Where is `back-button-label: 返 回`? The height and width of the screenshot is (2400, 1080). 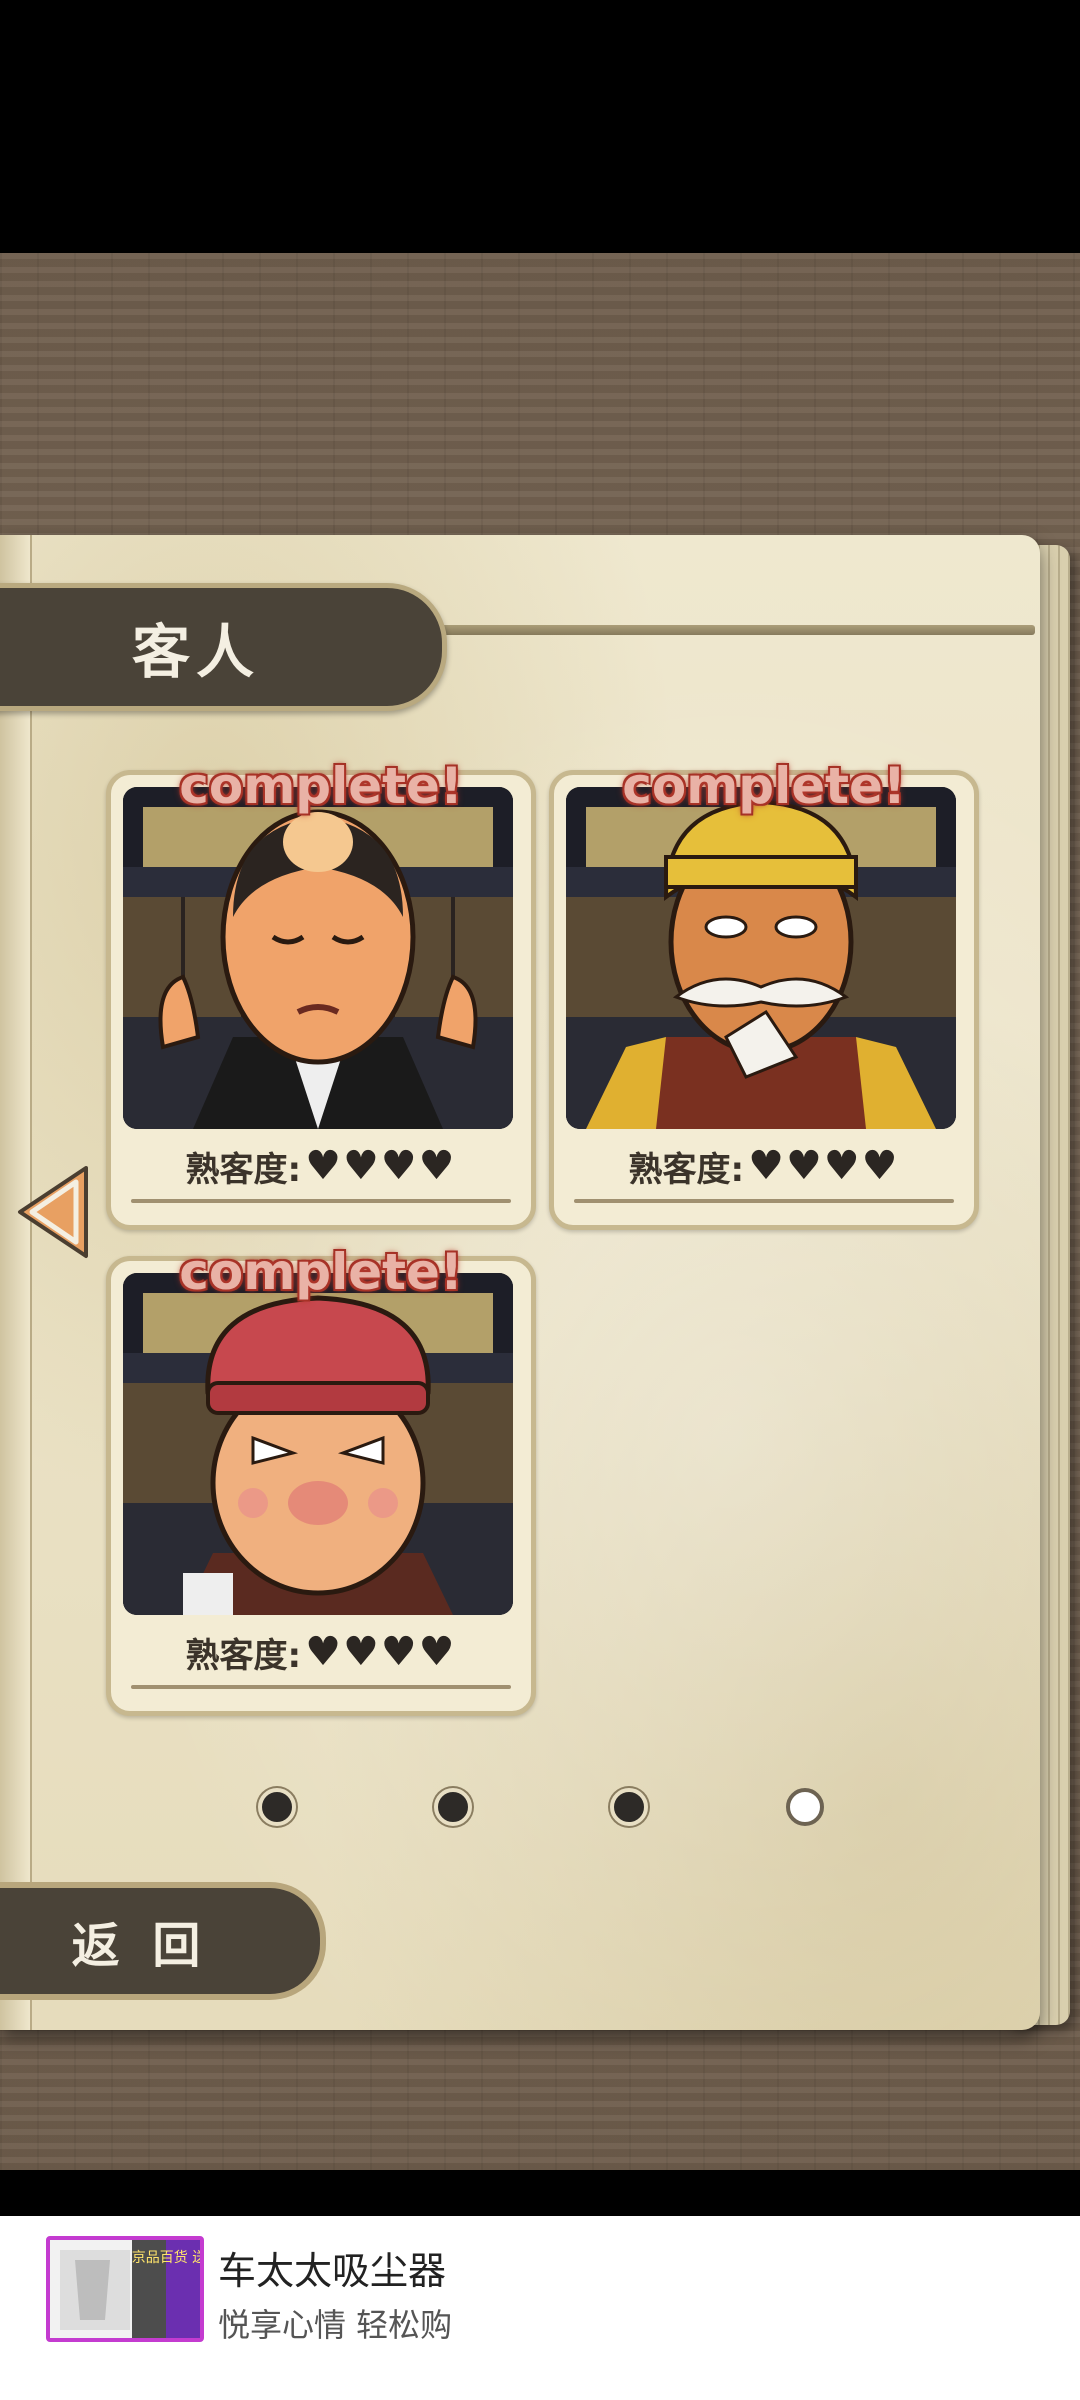
back-button-label: 返 回 is located at coordinates (140, 1946).